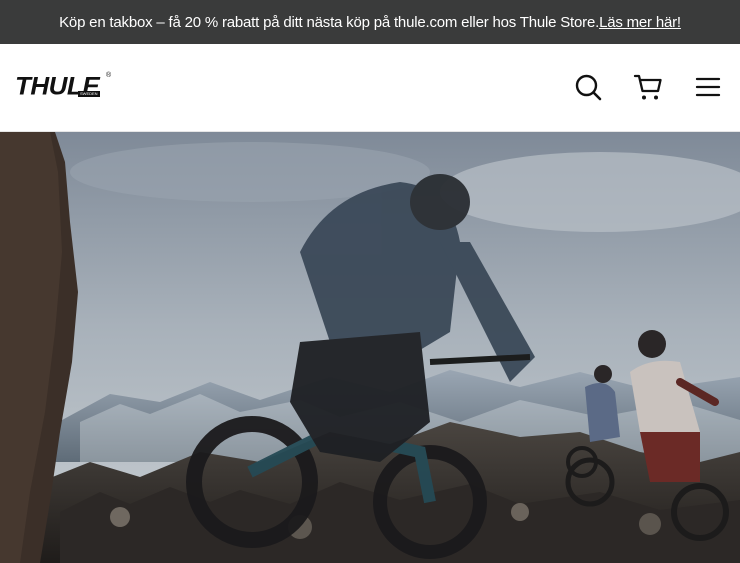 The width and height of the screenshot is (740, 563). I want to click on cart-icon, so click(647, 87).